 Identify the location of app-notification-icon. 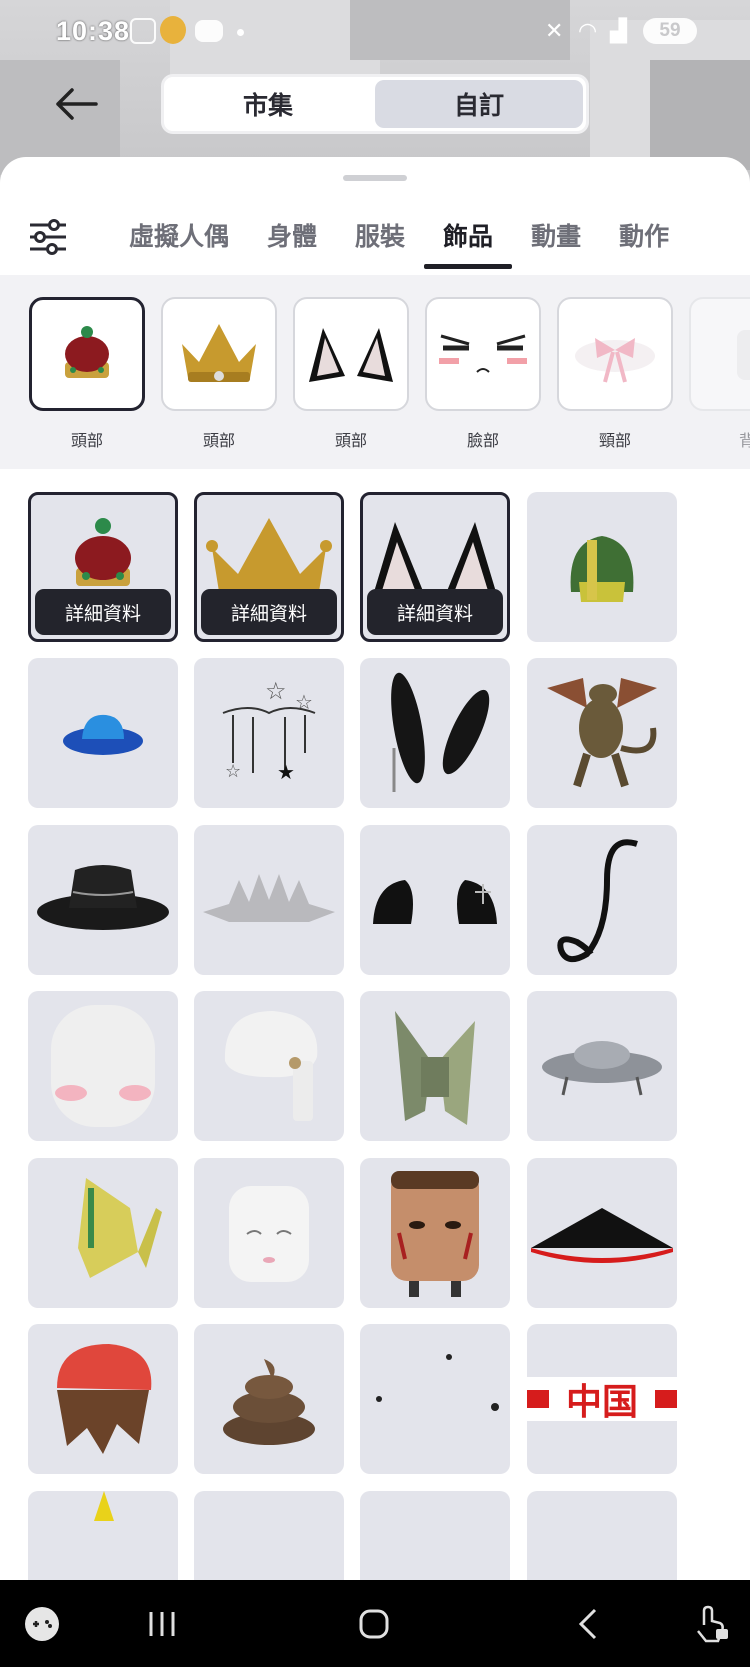
(173, 30).